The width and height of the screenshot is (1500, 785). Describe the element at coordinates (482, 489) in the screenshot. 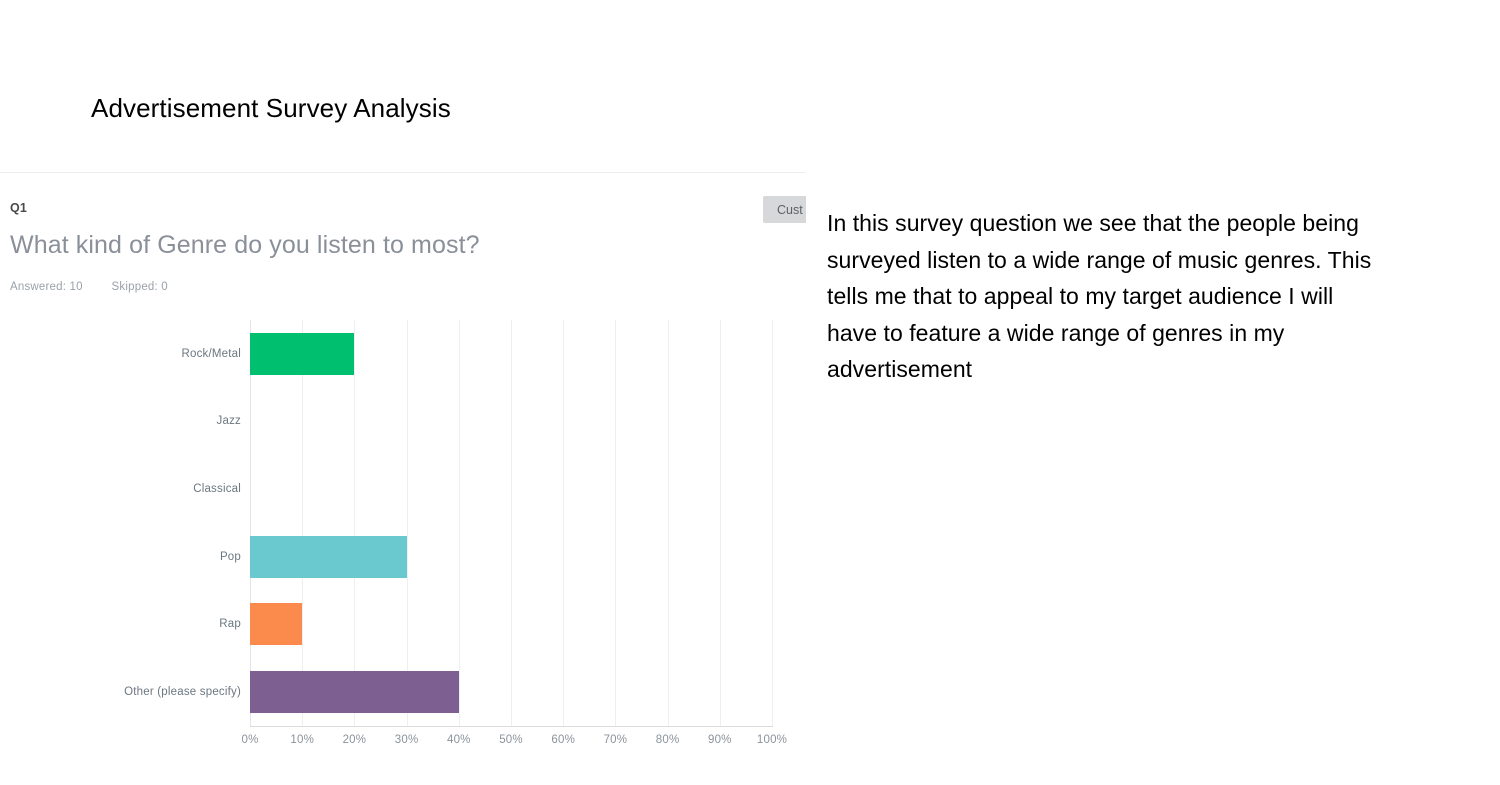

I see `chart-bar-row: Classical` at that location.